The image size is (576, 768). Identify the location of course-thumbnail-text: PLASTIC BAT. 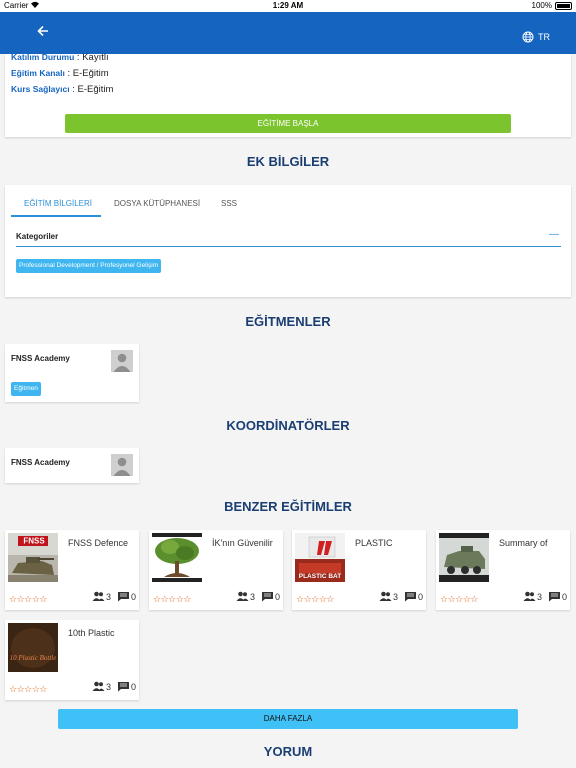
(320, 576).